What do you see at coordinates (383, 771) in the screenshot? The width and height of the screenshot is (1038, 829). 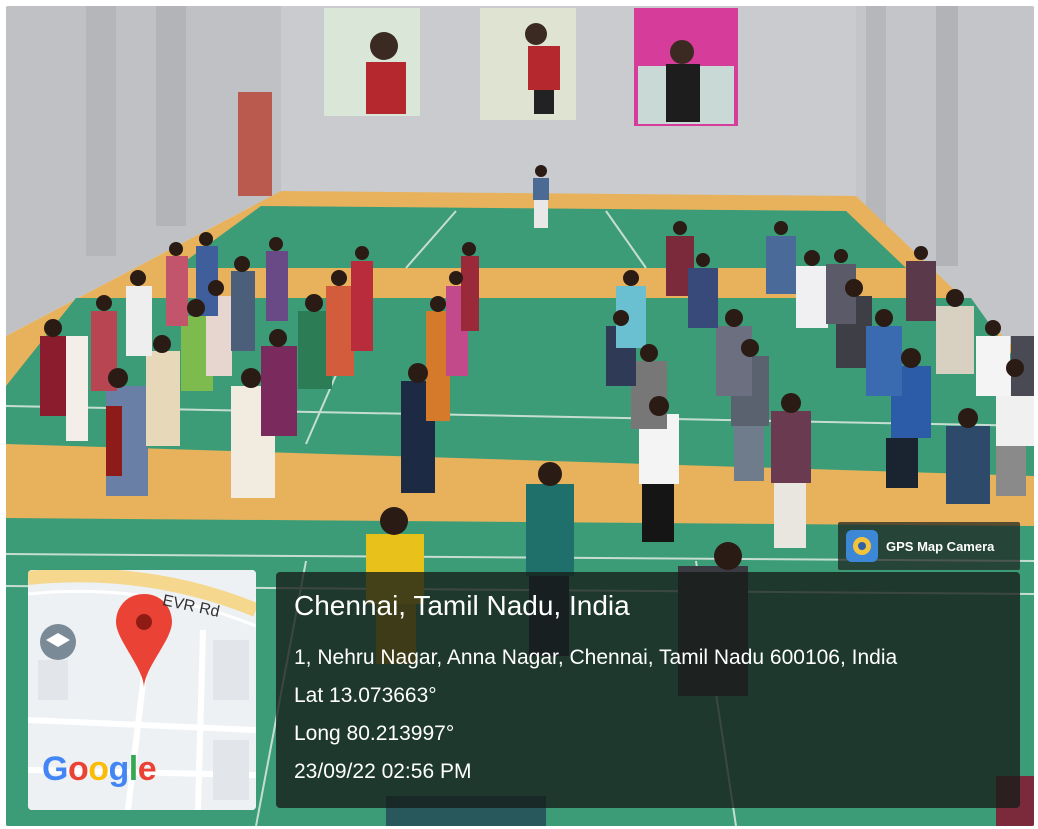 I see `datetime-text: 23/09/22 02:56 PM` at bounding box center [383, 771].